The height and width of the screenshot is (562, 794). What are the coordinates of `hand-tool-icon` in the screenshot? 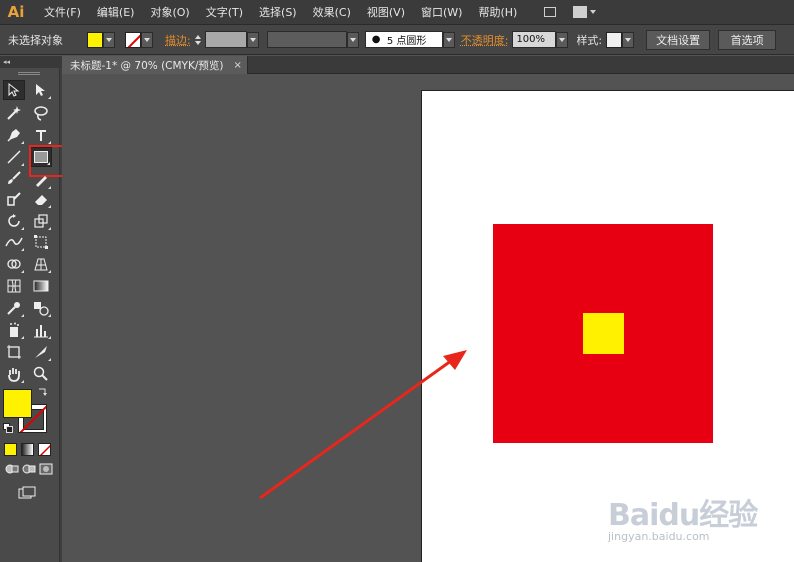 It's located at (14, 374).